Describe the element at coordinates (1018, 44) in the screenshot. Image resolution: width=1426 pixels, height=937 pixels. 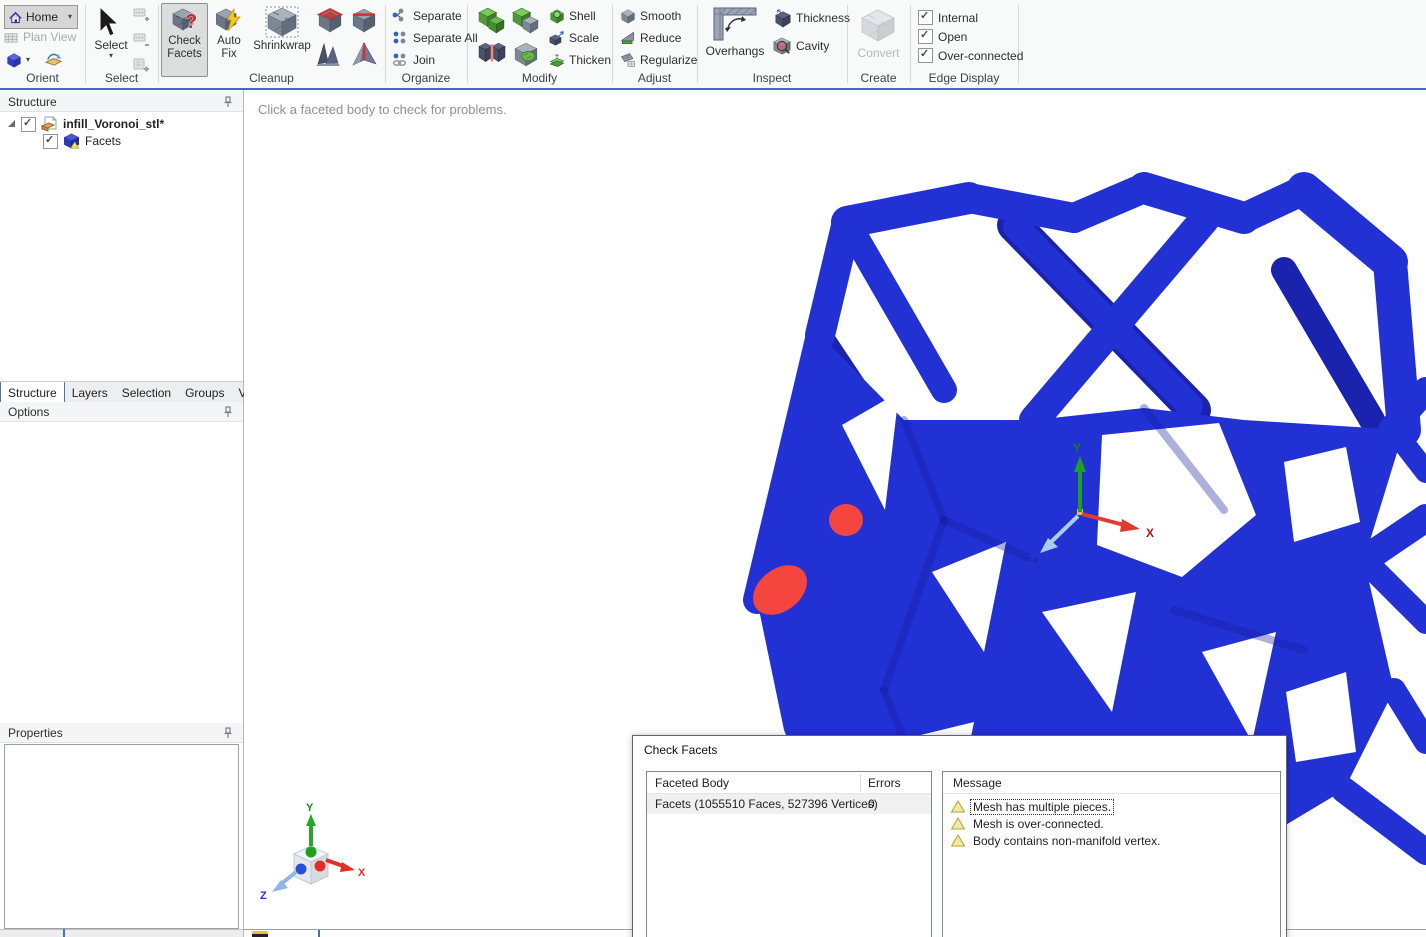
I see `ribbon-divider` at that location.